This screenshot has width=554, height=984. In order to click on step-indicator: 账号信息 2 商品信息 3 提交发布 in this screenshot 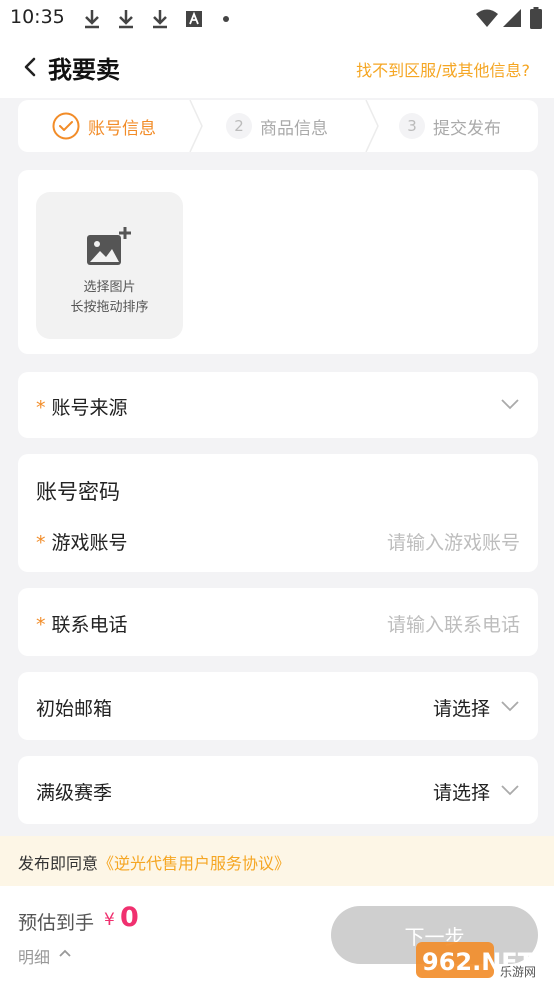, I will do `click(278, 126)`.